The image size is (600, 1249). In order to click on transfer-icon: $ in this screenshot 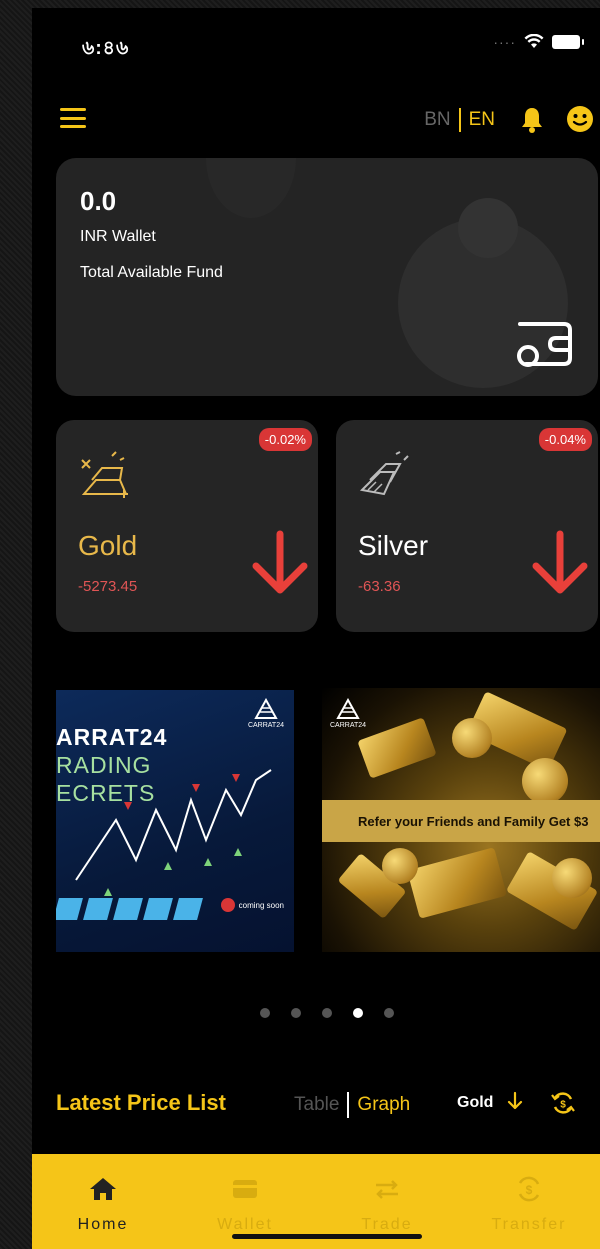, I will do `click(529, 1189)`.